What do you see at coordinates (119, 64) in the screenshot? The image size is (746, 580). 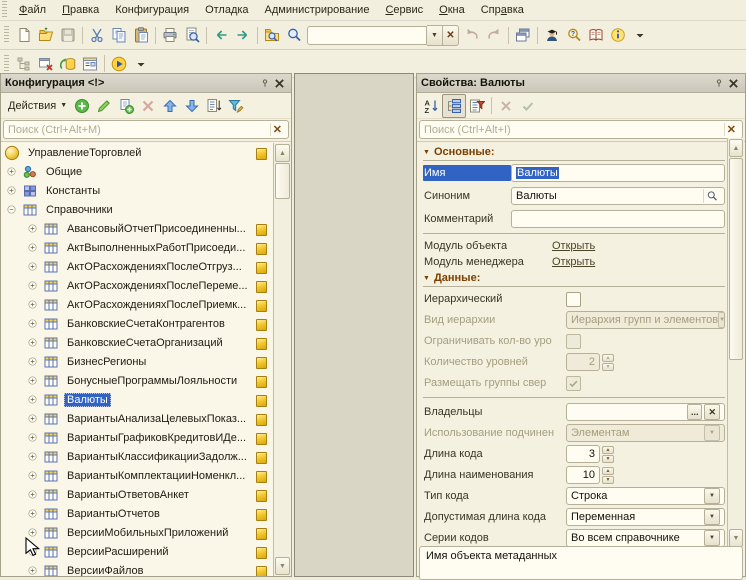 I see `start-debug-button` at bounding box center [119, 64].